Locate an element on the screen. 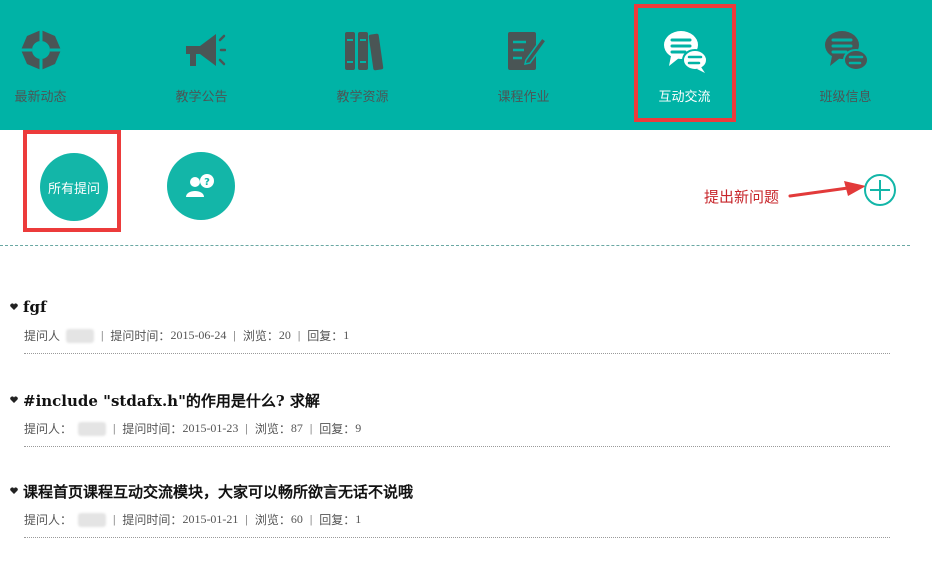  megaphone-icon is located at coordinates (205, 50).